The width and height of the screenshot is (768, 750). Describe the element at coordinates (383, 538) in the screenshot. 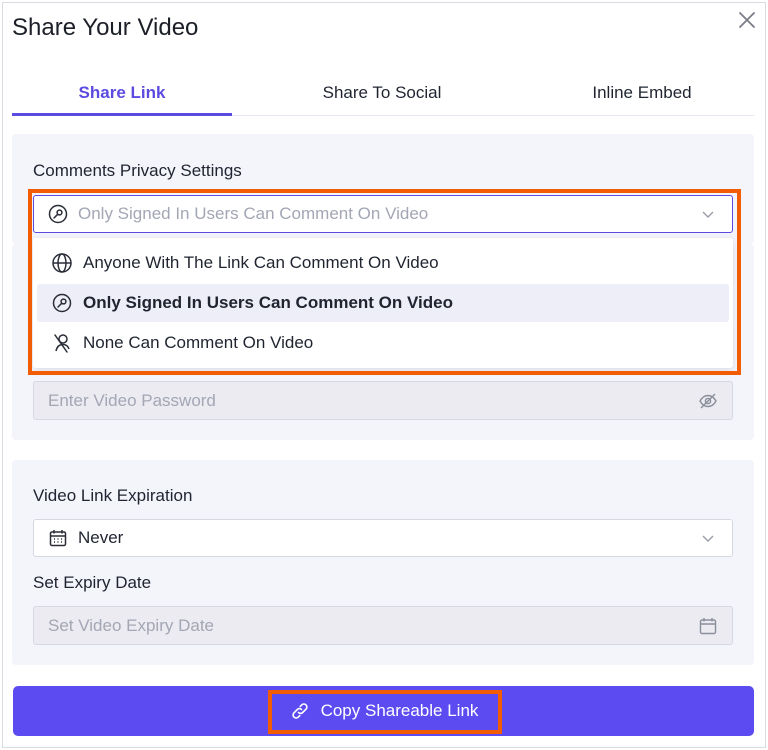

I see `link-expiration-select: Never` at that location.